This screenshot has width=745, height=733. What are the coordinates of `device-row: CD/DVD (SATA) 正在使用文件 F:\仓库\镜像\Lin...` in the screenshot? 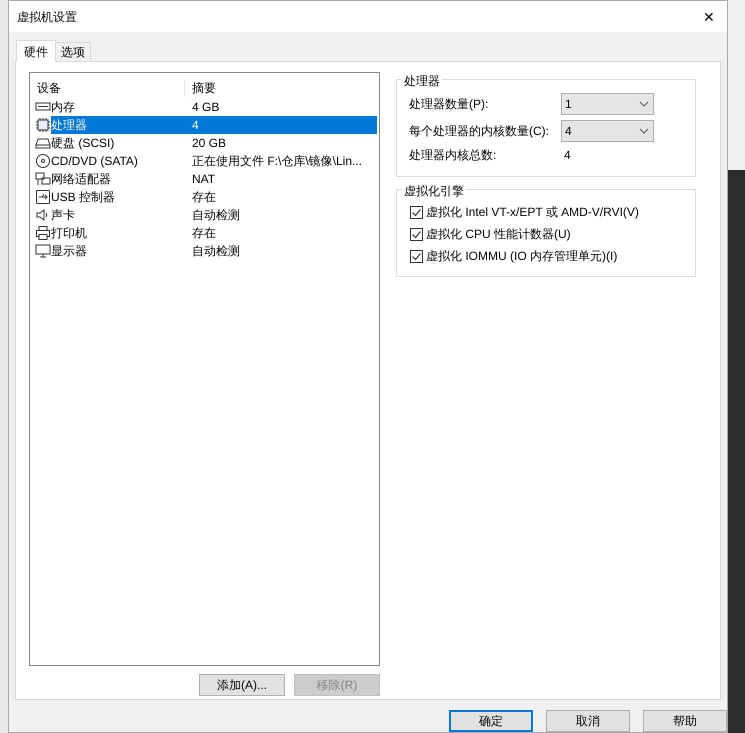 It's located at (204, 161).